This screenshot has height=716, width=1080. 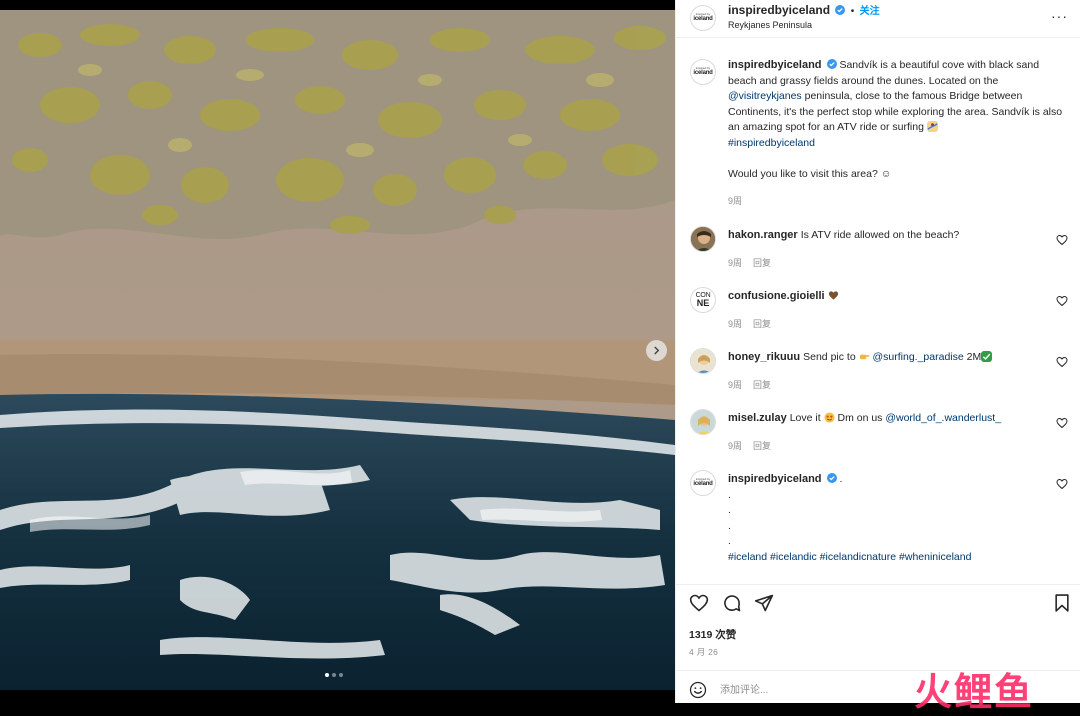 I want to click on post-date: 4 月 26, so click(x=703, y=652).